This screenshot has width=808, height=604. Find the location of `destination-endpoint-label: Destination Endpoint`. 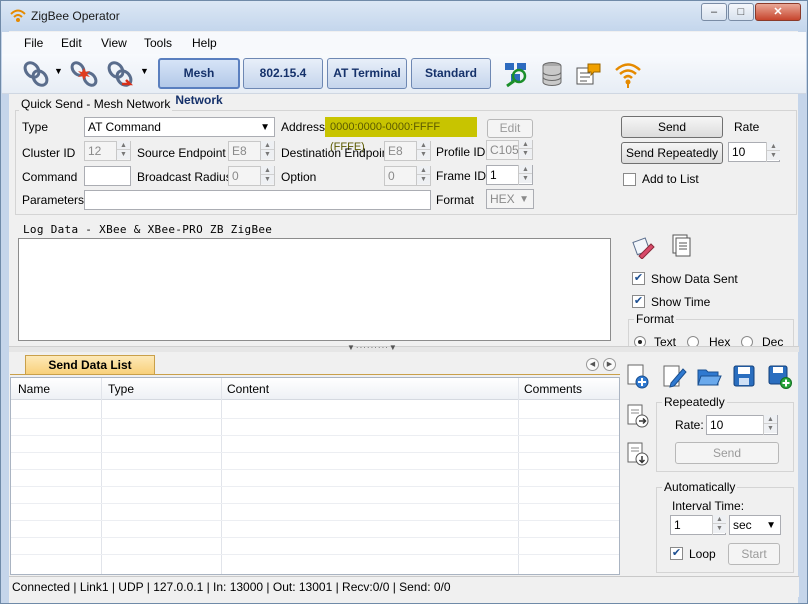

destination-endpoint-label: Destination Endpoint is located at coordinates (336, 153).